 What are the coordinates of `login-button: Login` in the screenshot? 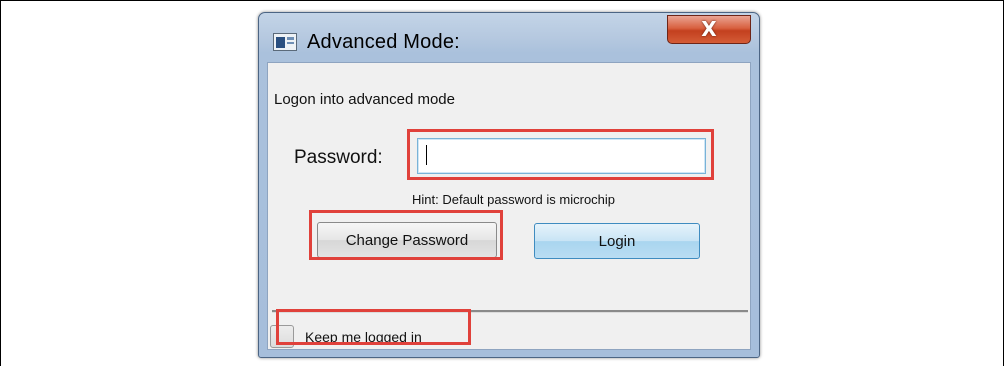 It's located at (617, 241).